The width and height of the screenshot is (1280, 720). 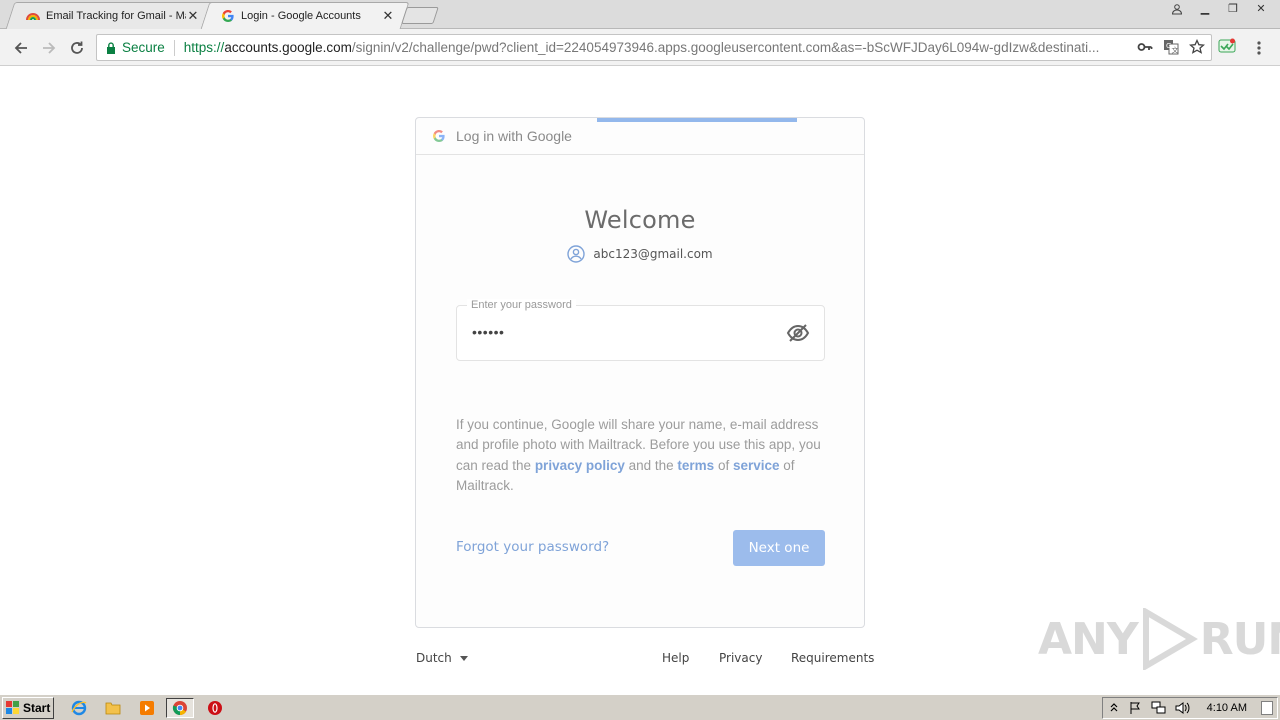 I want to click on password-field: Enter your password ••••••, so click(x=640, y=330).